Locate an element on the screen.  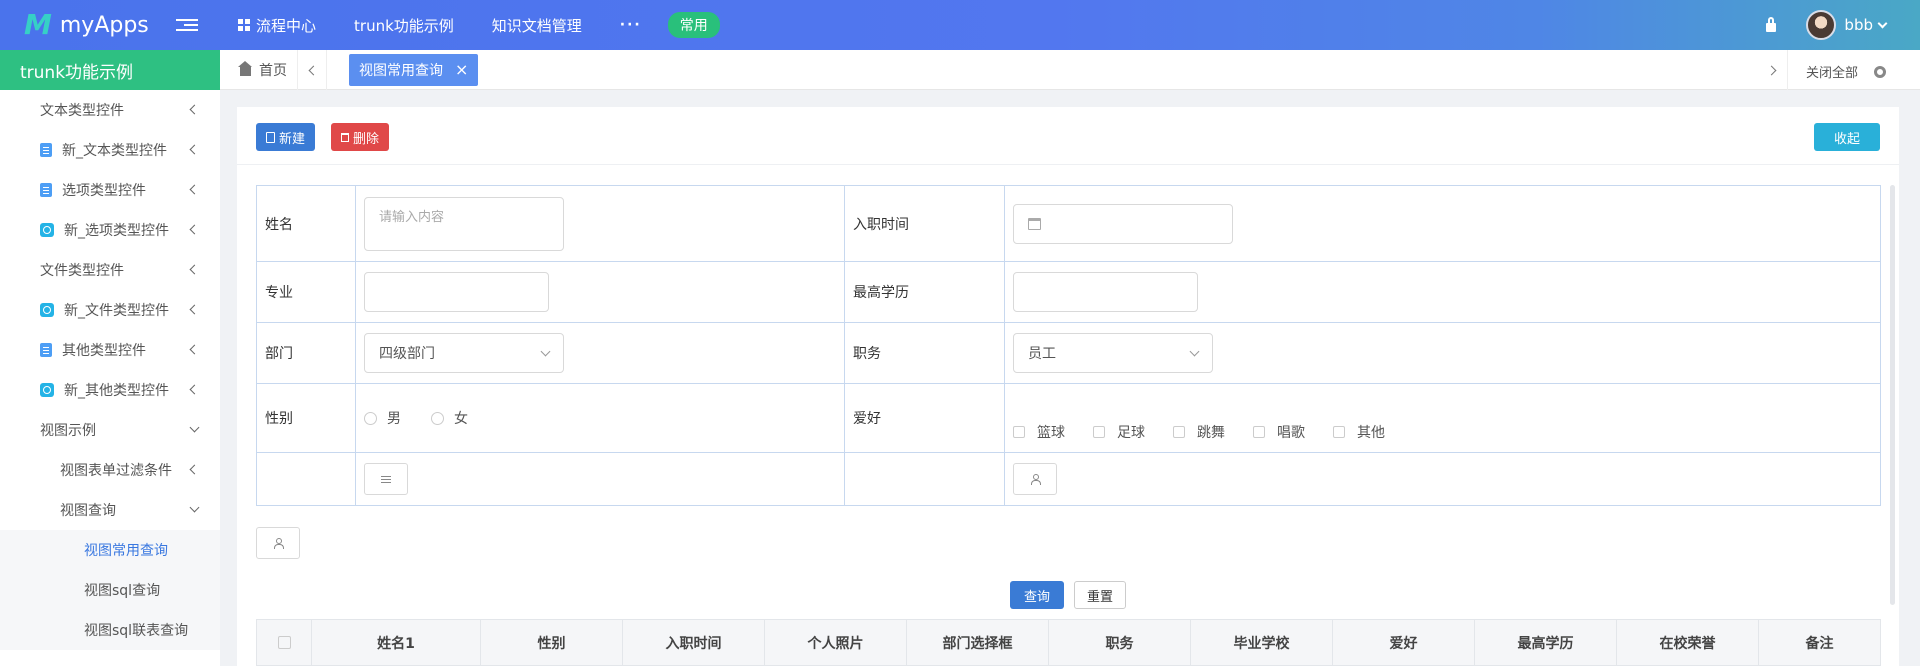
grid-icon is located at coordinates (244, 25).